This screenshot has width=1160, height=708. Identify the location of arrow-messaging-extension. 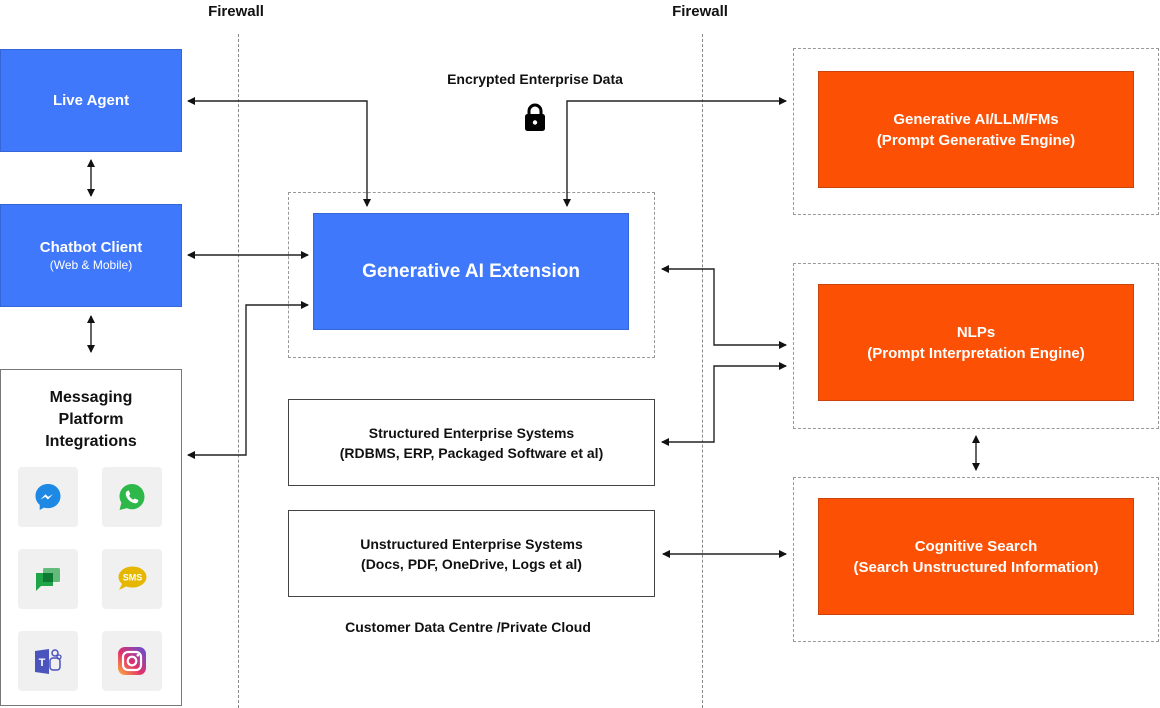
(248, 380).